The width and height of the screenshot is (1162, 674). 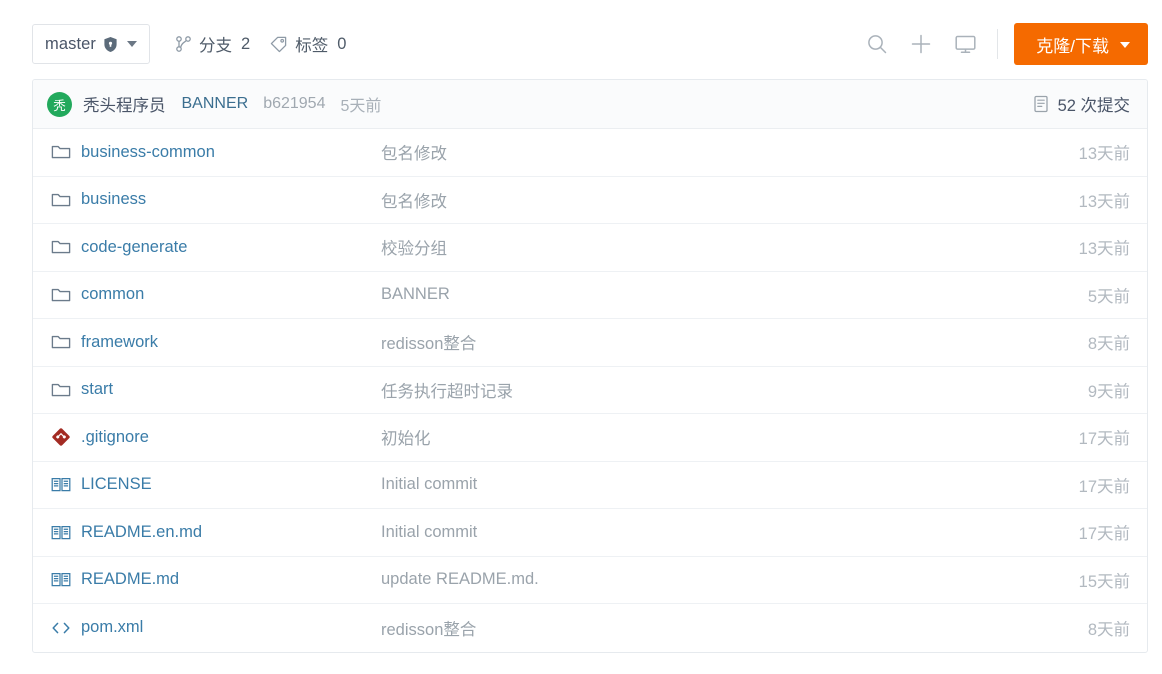 I want to click on table-row: business-common 包名修改 13天前, so click(x=590, y=153).